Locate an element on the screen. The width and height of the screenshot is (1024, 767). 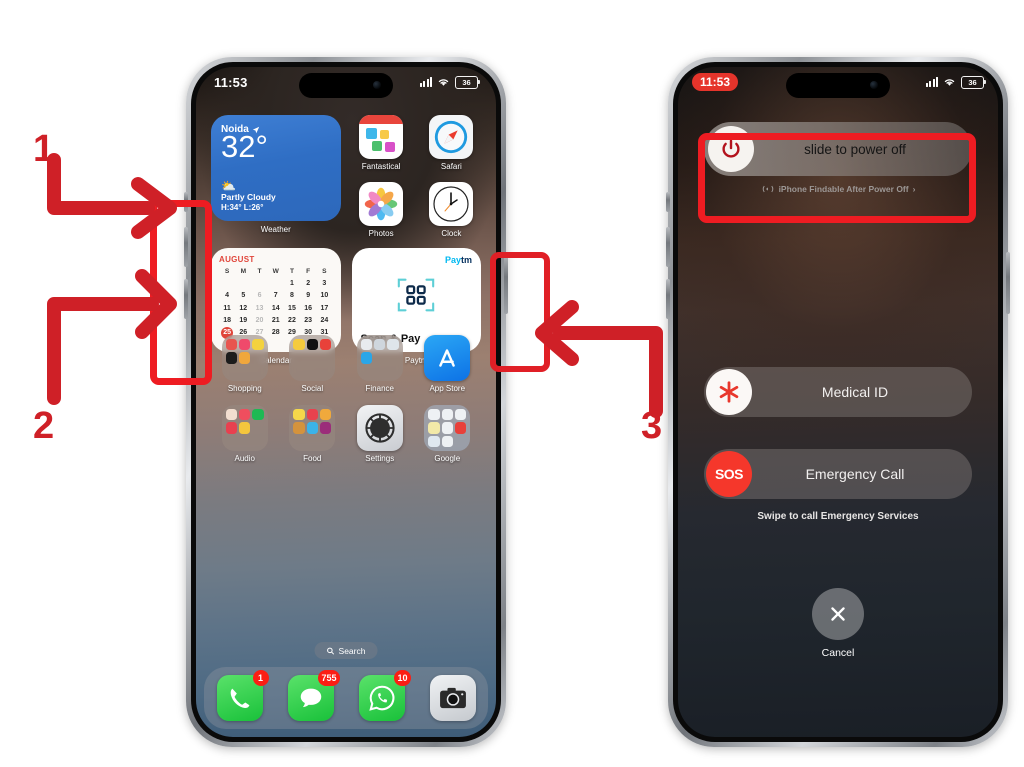
close-x-icon is located at coordinates (838, 614).